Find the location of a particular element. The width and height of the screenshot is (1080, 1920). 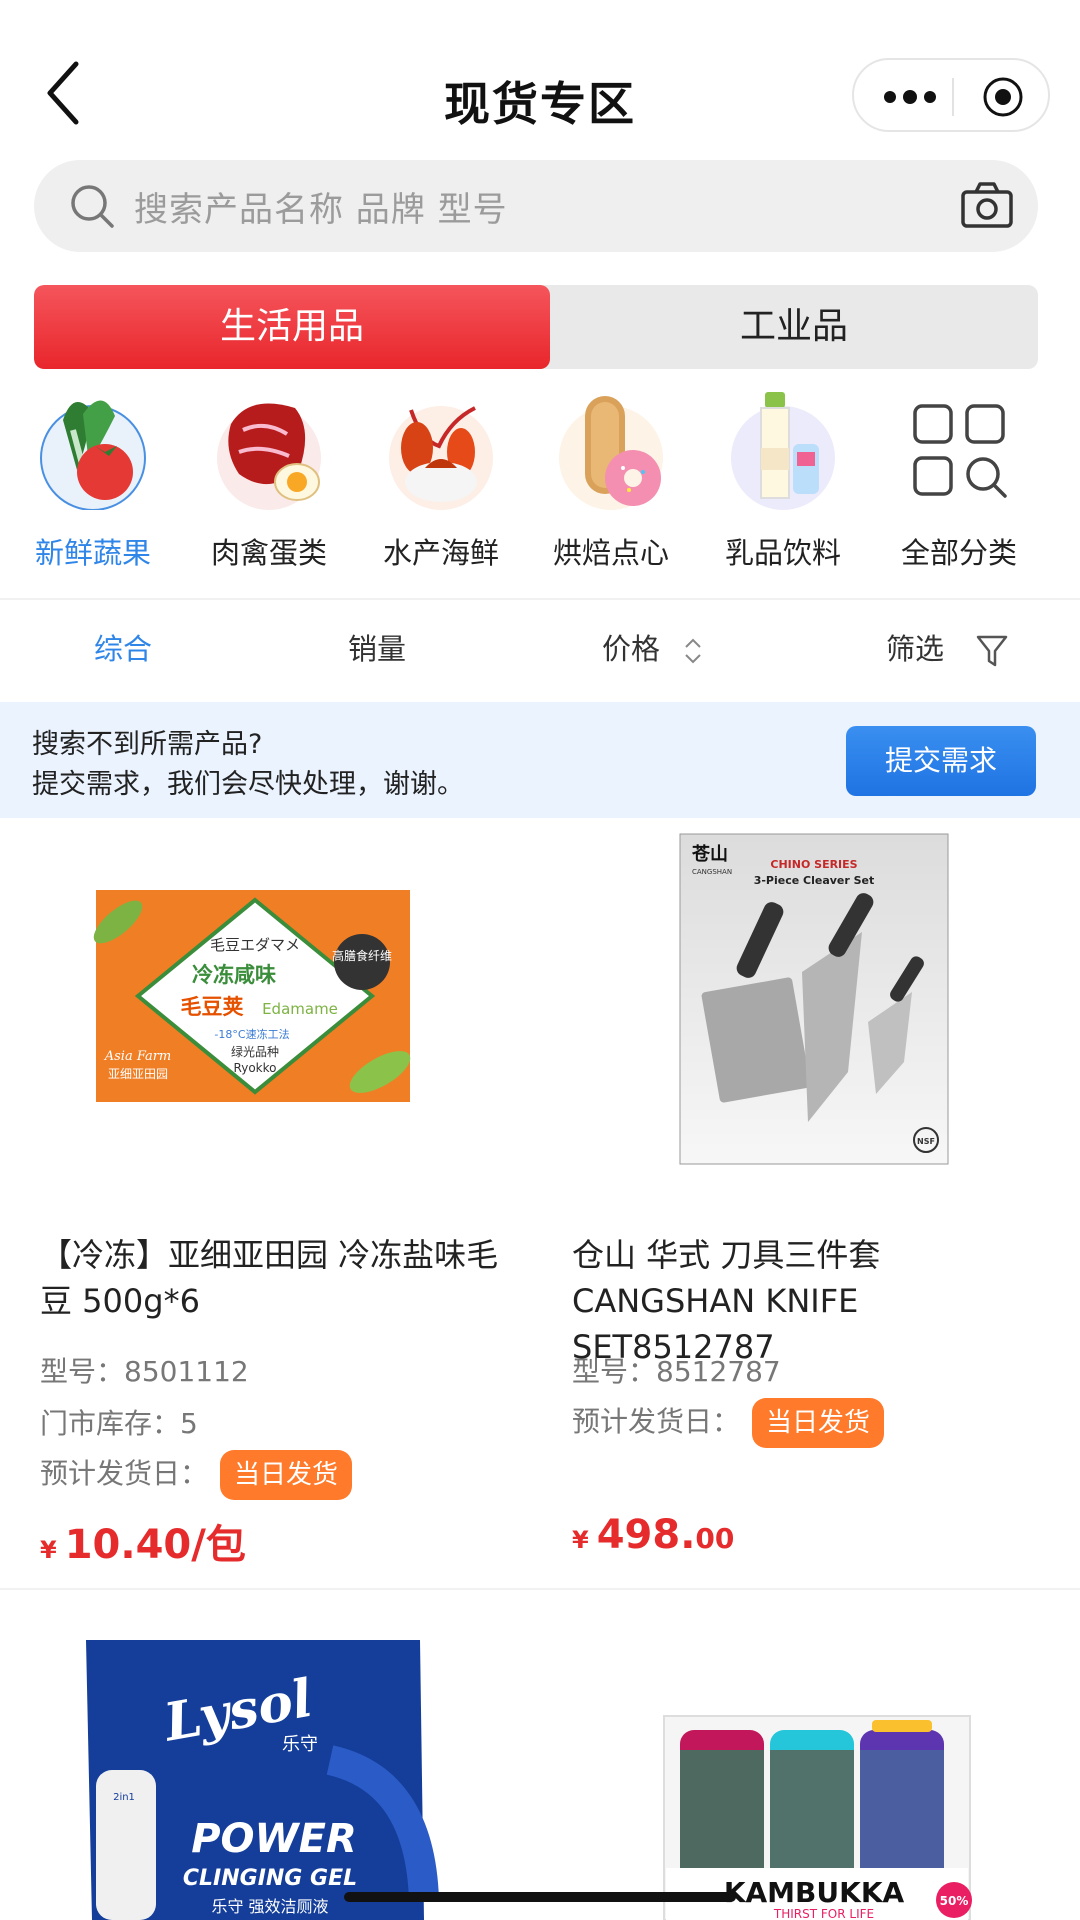

product-image: KAMBUKKA THIRST FOR LIFE 50% is located at coordinates (802, 1760).